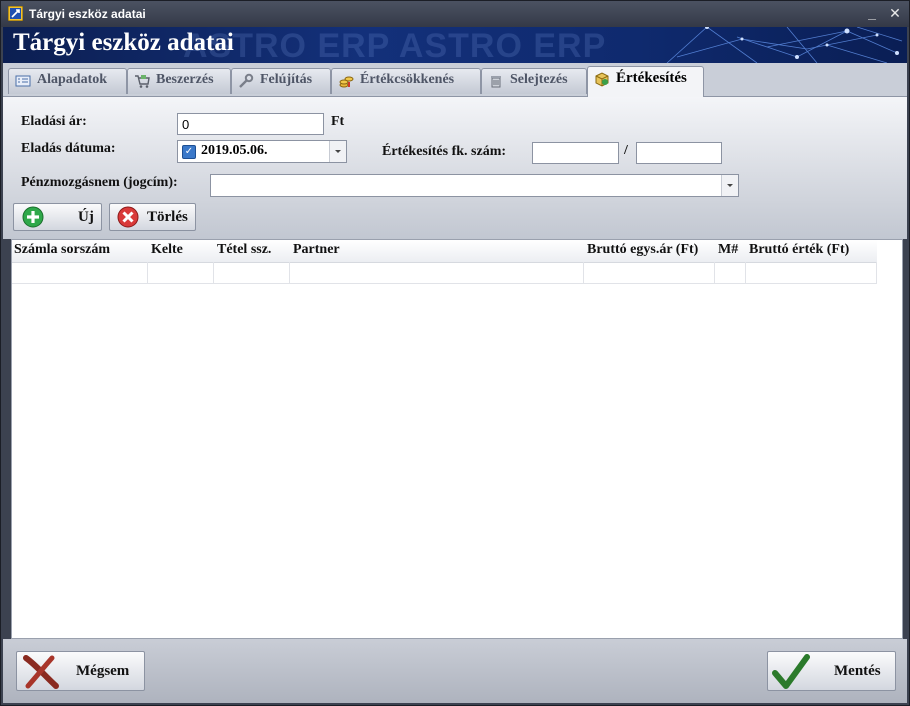 This screenshot has width=910, height=706. I want to click on network-graphic-icon, so click(784, 45).